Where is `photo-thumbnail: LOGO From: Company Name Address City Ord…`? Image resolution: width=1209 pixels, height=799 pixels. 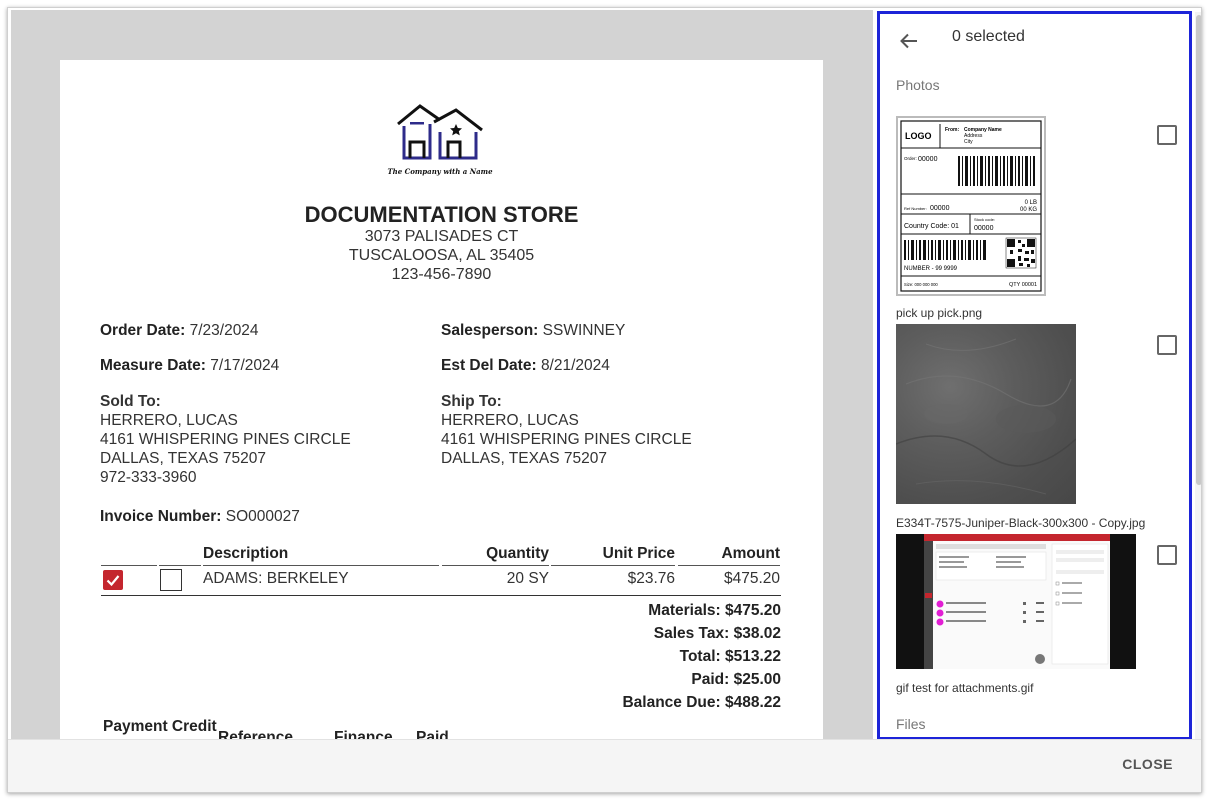
photo-thumbnail: LOGO From: Company Name Address City Ord… is located at coordinates (971, 206).